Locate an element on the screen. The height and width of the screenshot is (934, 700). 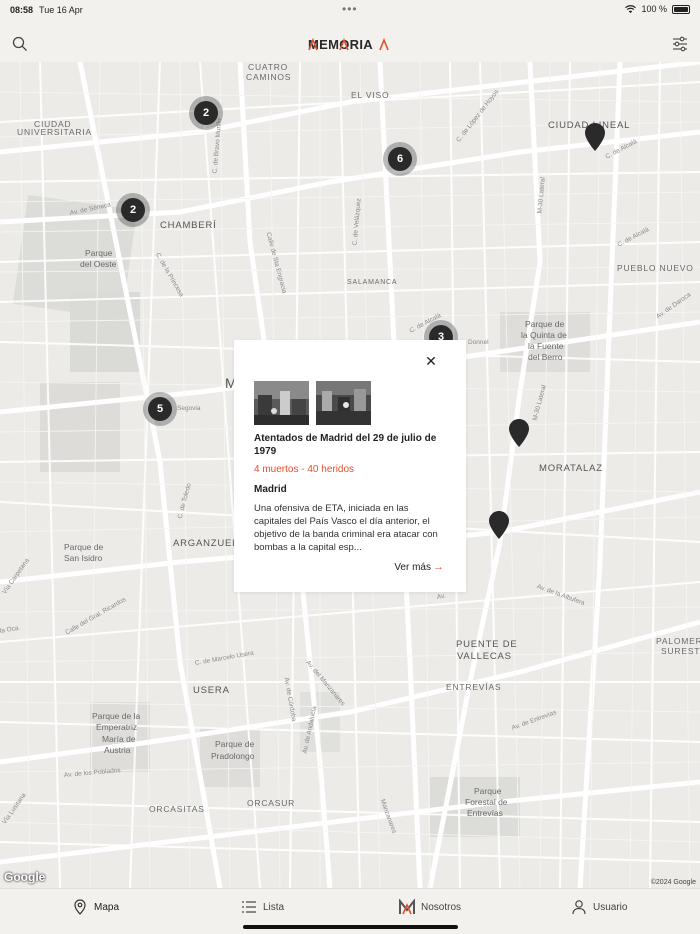
close-icon: ✕ is located at coordinates (431, 361).